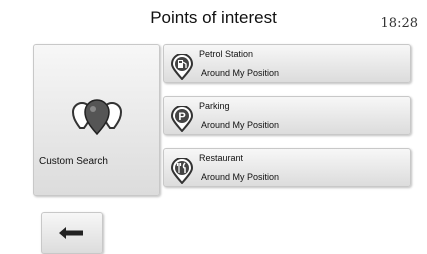 This screenshot has width=427, height=254. I want to click on category-restaurant: Restaurant Around My Position, so click(287, 167).